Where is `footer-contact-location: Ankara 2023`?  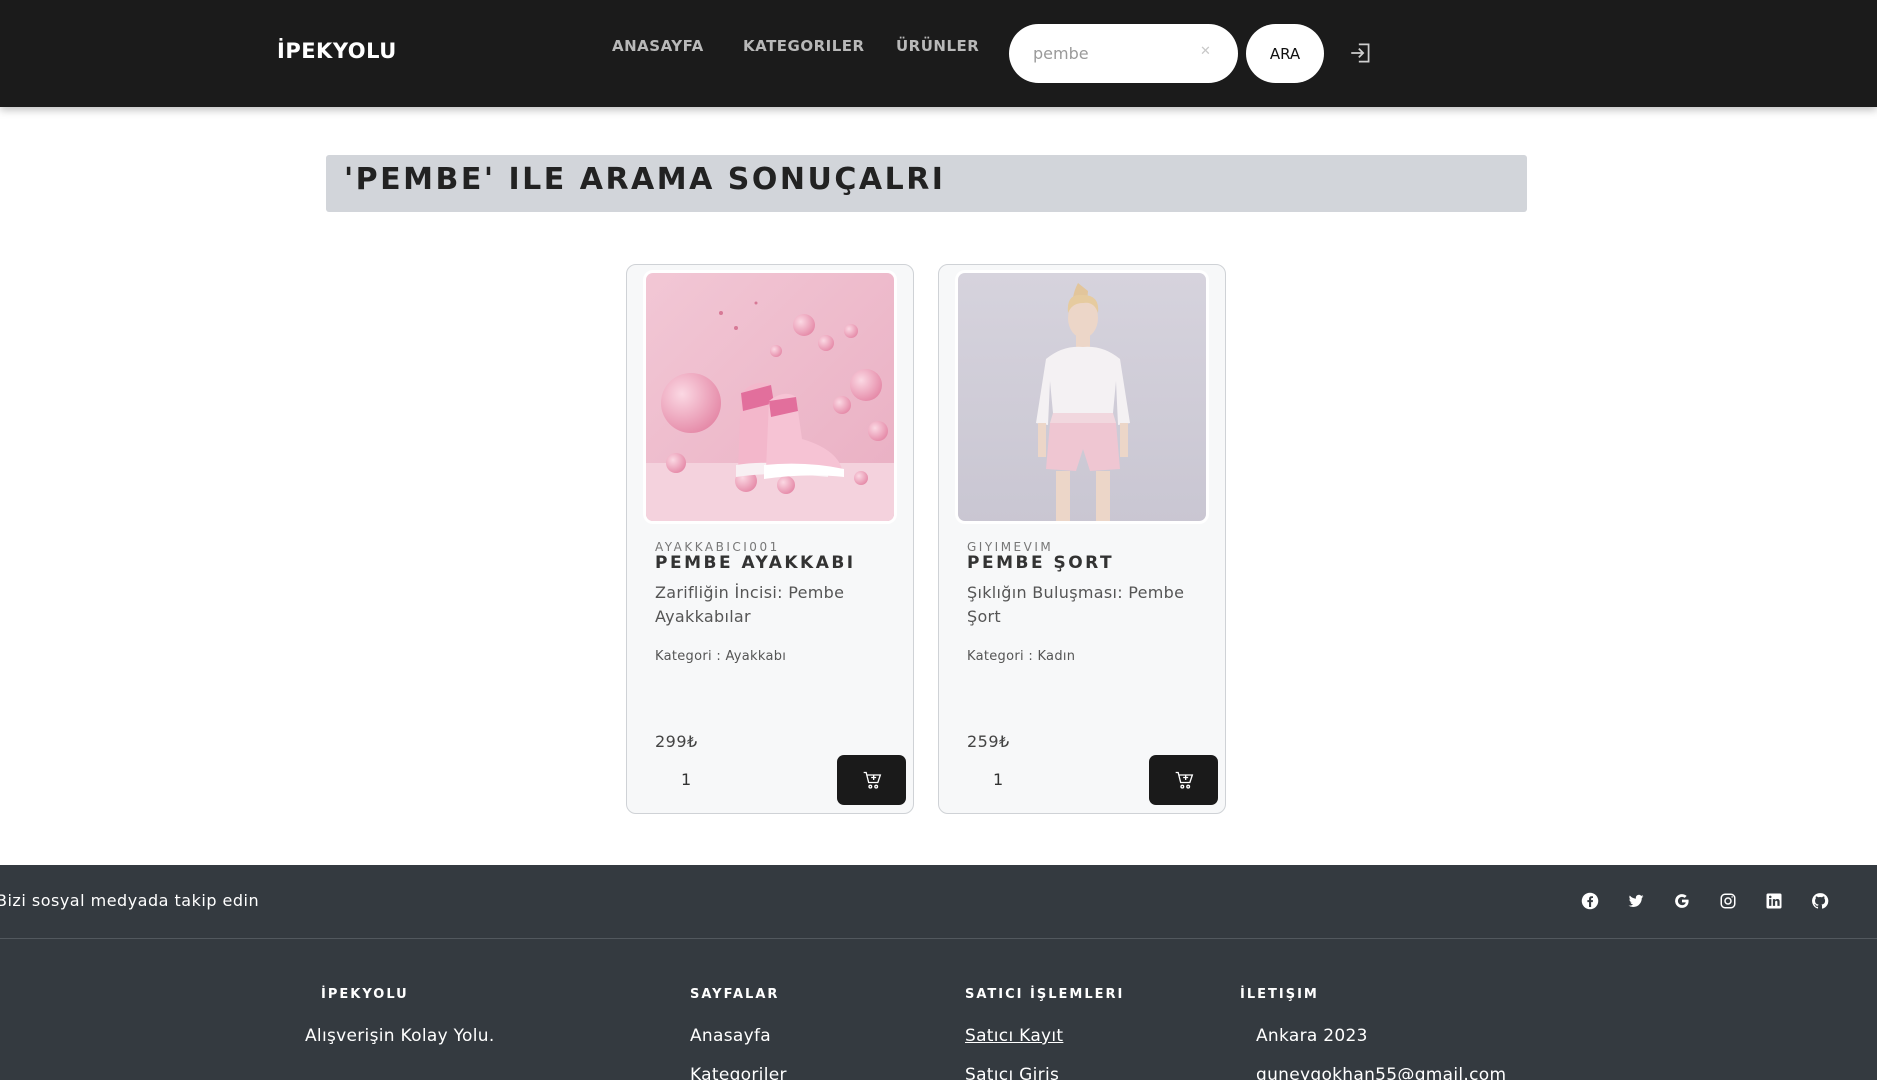
footer-contact-location: Ankara 2023 is located at coordinates (1312, 1036).